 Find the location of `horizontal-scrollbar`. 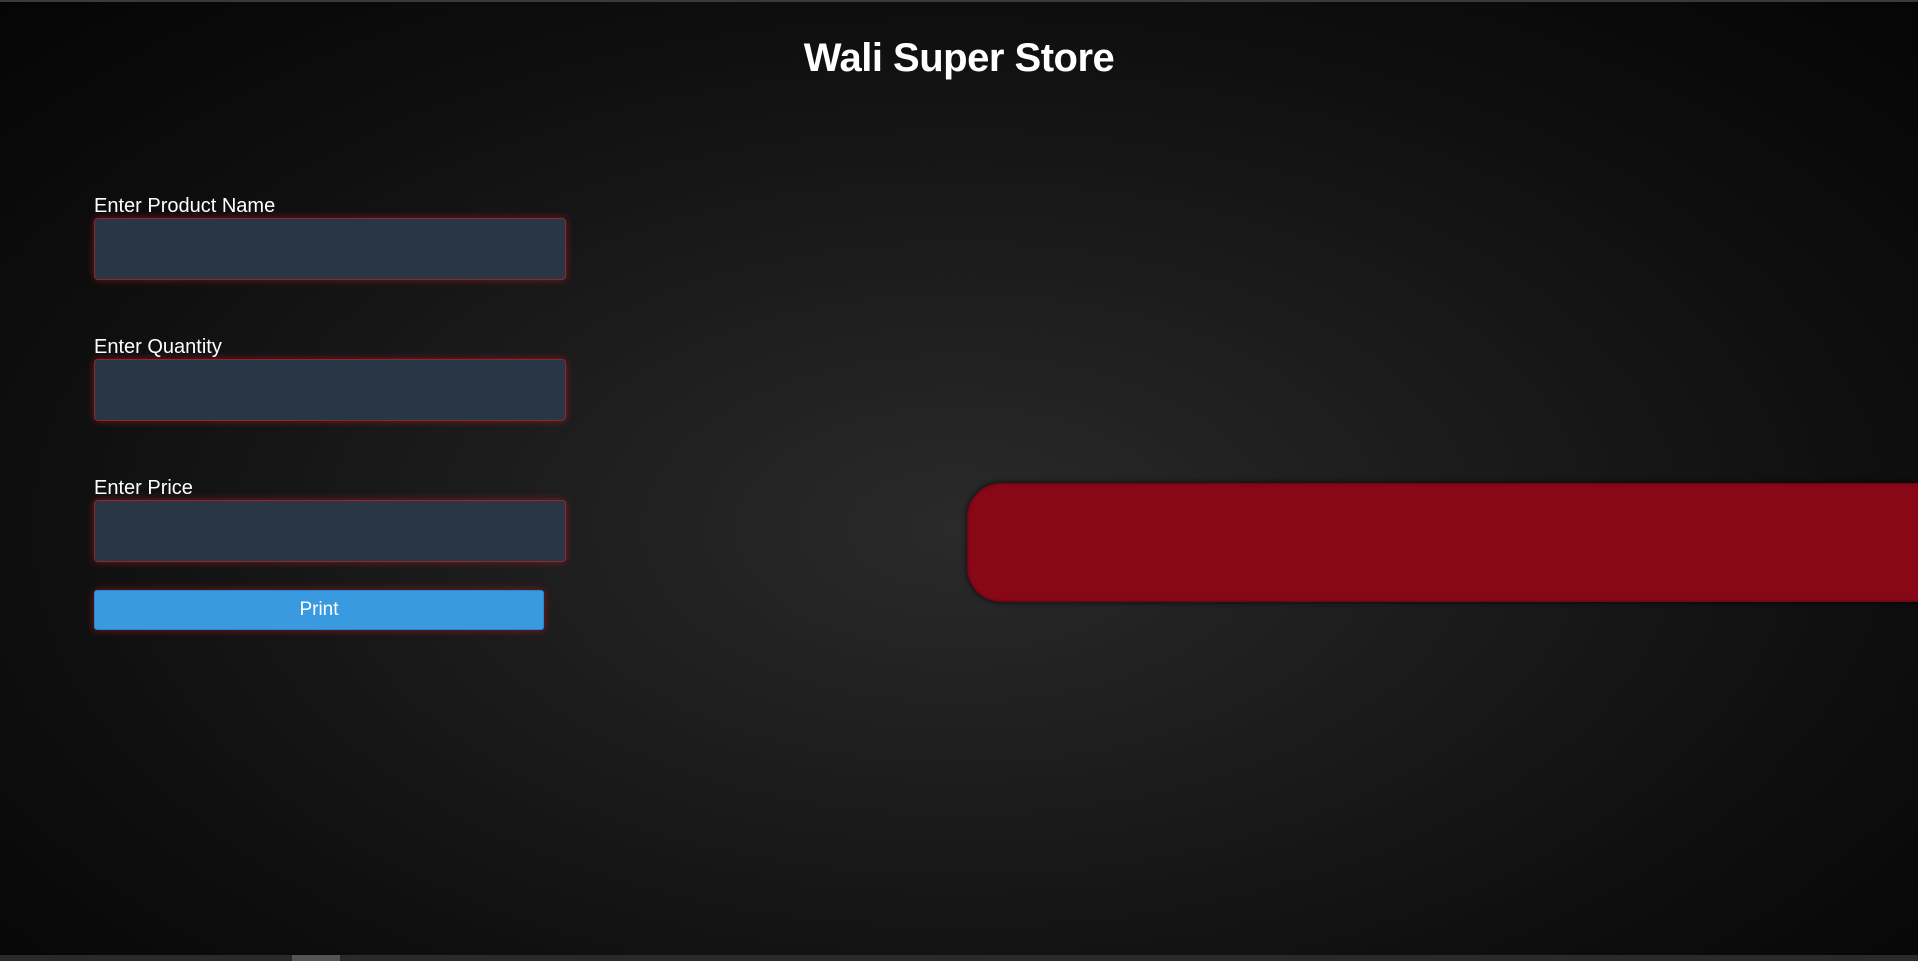

horizontal-scrollbar is located at coordinates (959, 958).